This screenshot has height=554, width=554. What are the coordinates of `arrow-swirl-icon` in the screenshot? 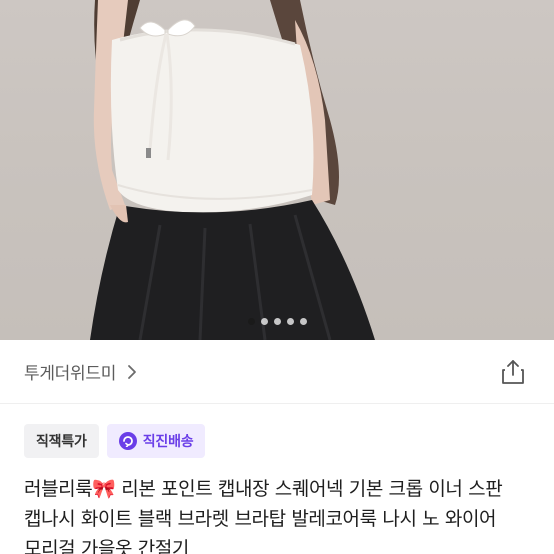 It's located at (127, 441).